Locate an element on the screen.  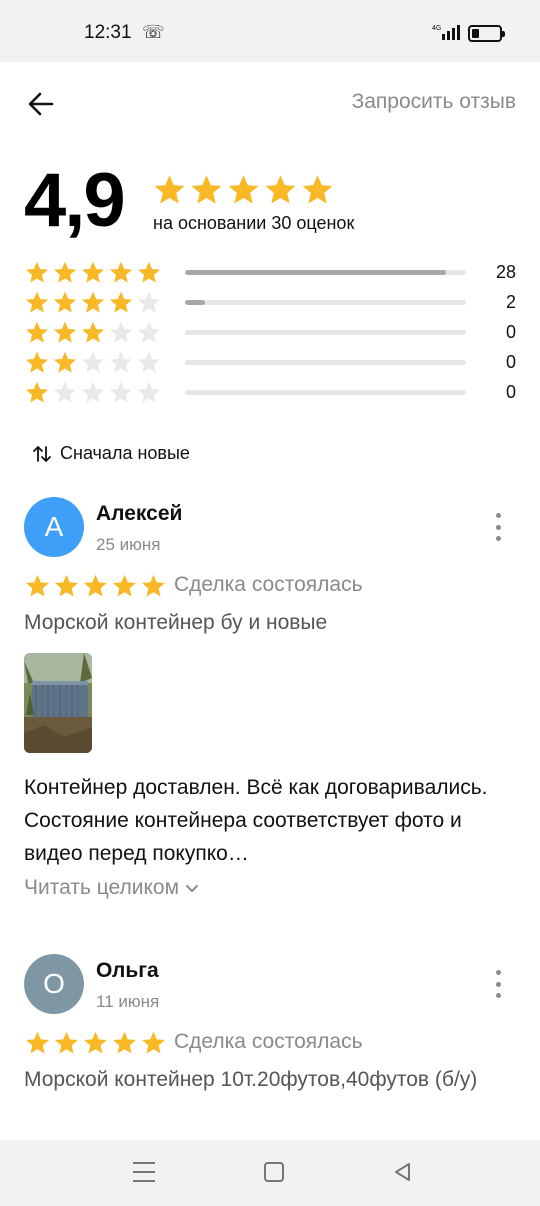
summary-stars is located at coordinates (243, 190).